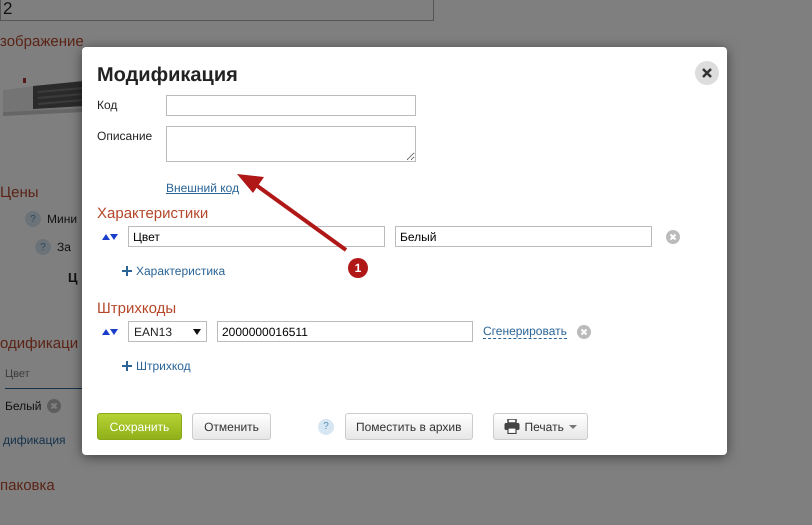  I want to click on field-label: Описание, so click(125, 135).